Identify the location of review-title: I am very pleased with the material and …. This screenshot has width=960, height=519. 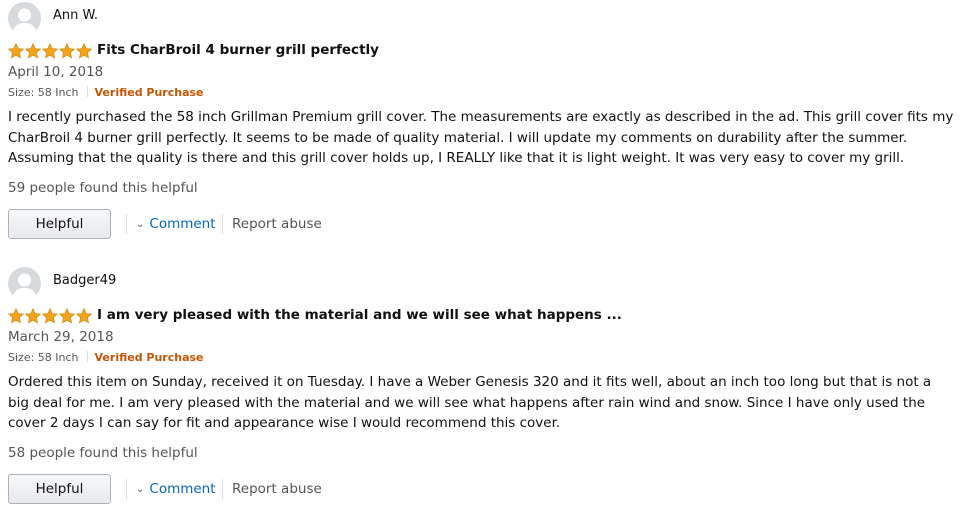
(359, 315).